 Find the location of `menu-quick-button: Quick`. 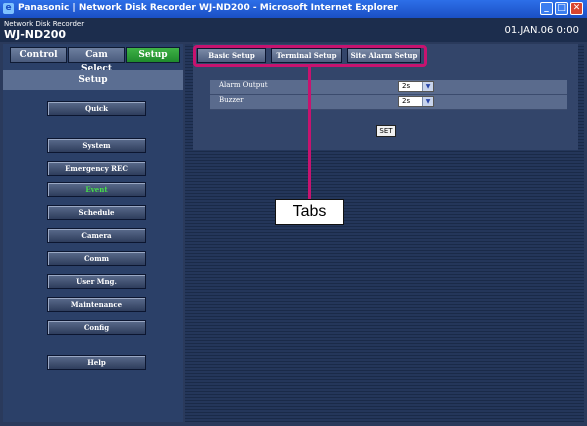

menu-quick-button: Quick is located at coordinates (96, 108).